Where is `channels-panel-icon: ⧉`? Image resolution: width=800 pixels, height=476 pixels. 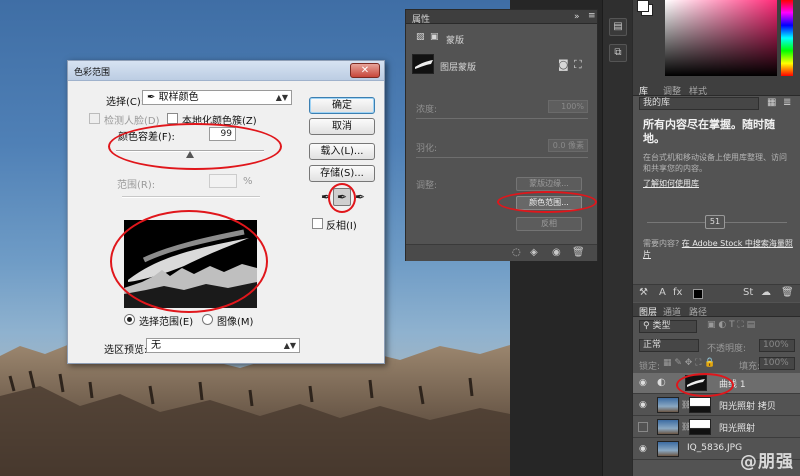
channels-panel-icon: ⧉ is located at coordinates (618, 53).